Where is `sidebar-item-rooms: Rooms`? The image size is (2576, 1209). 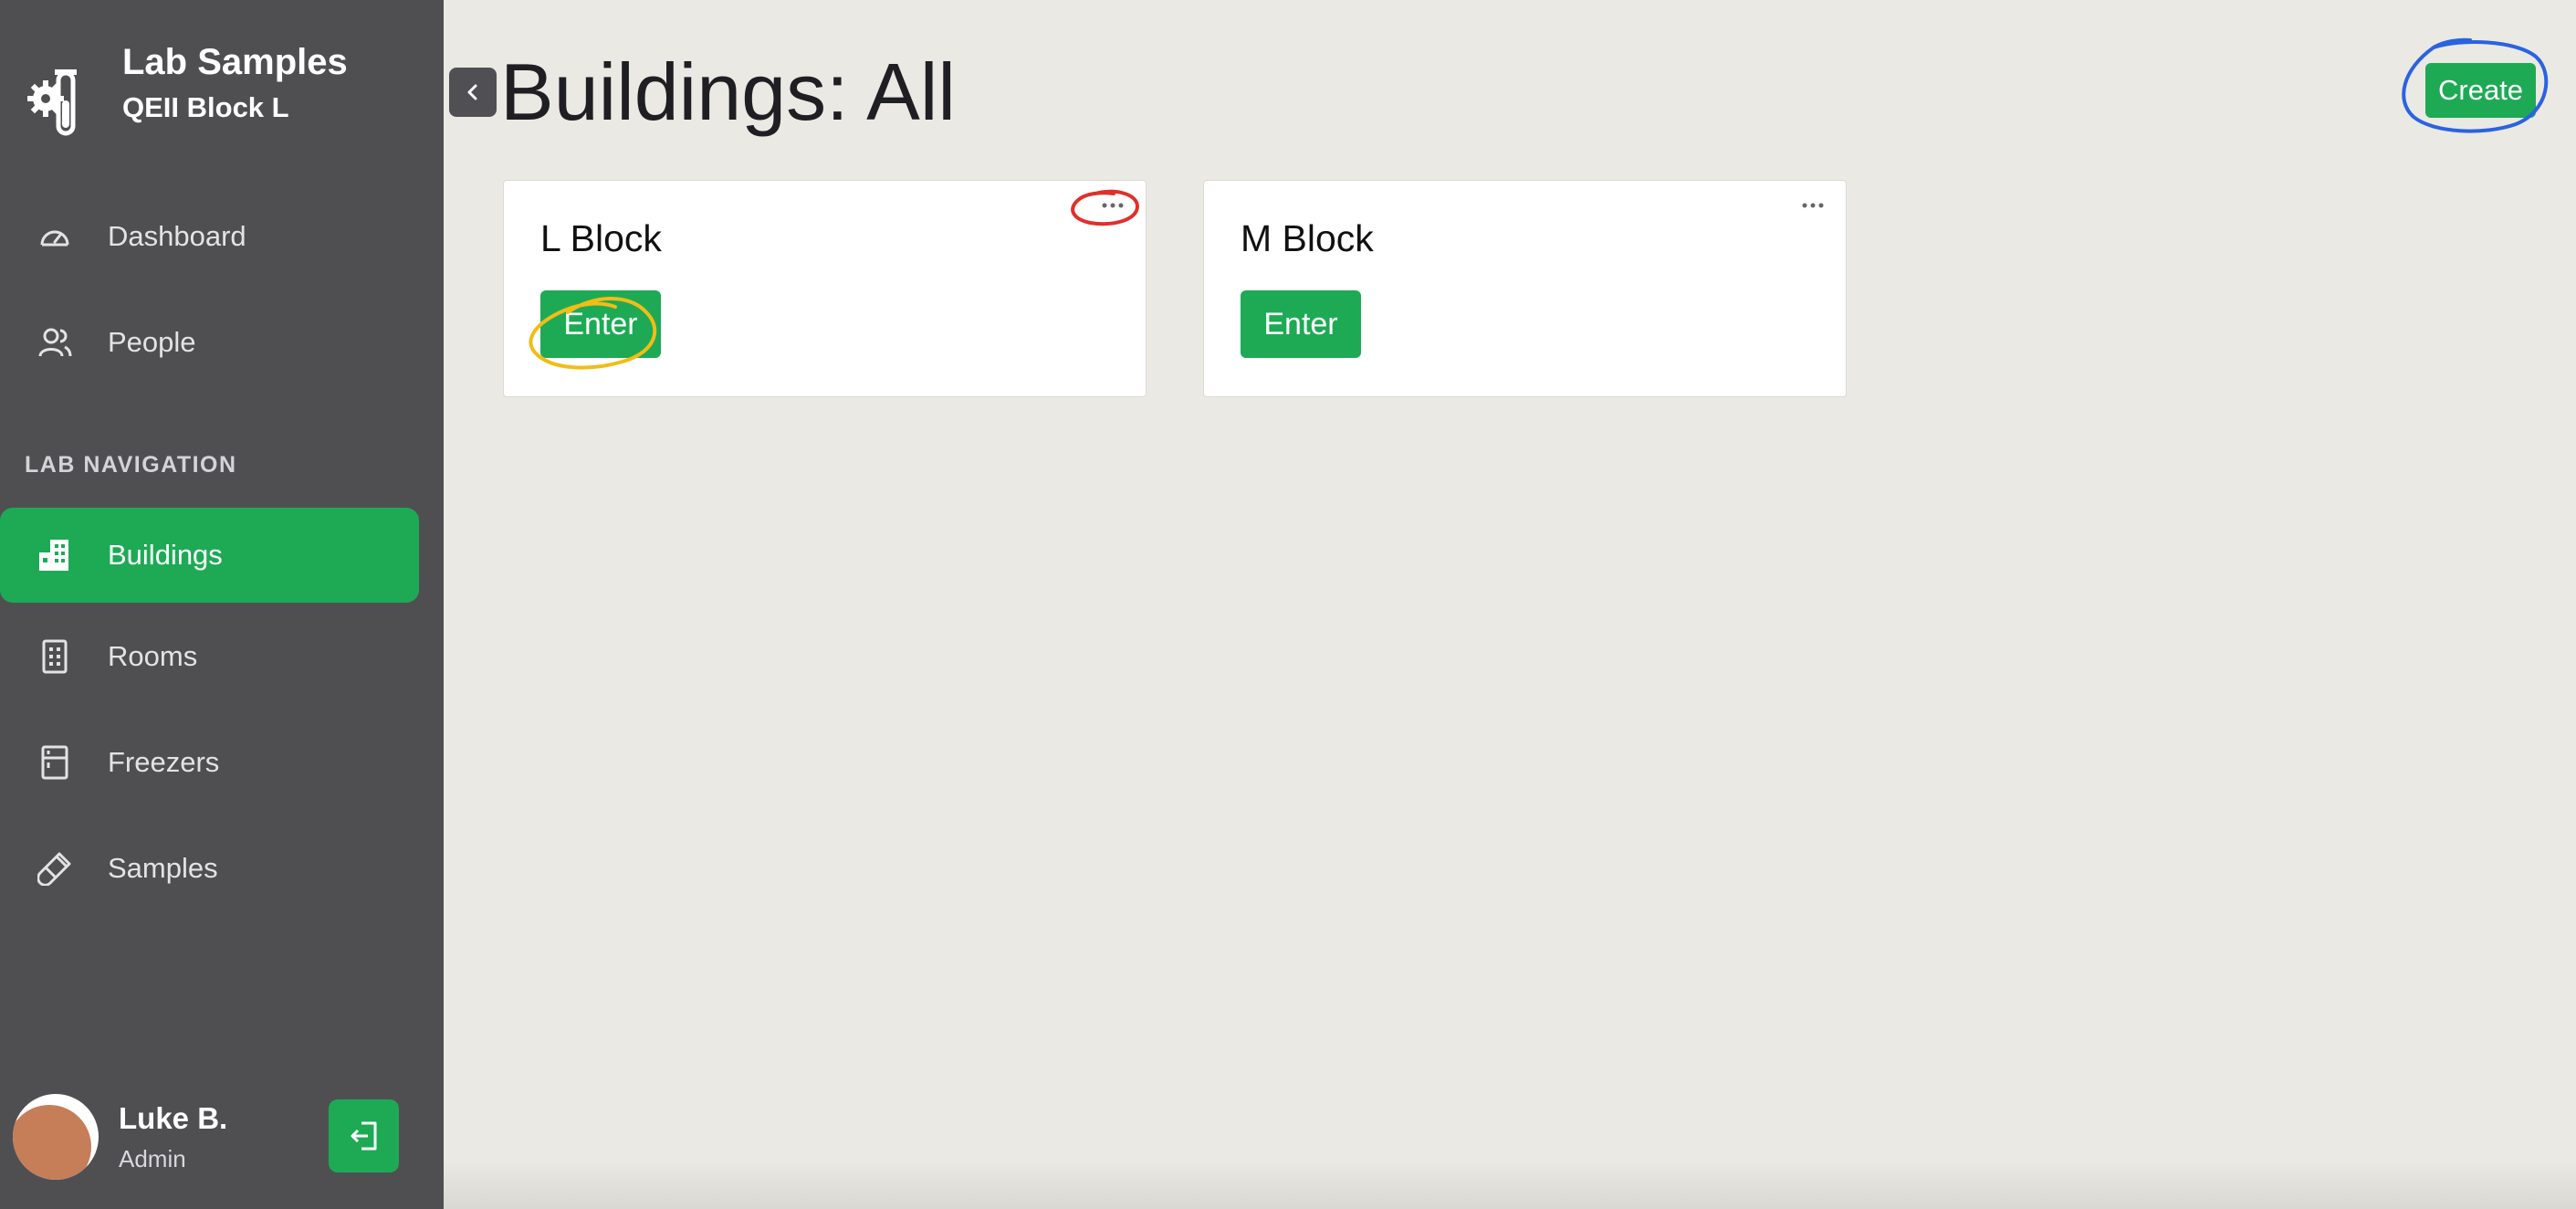
sidebar-item-rooms: Rooms is located at coordinates (209, 656).